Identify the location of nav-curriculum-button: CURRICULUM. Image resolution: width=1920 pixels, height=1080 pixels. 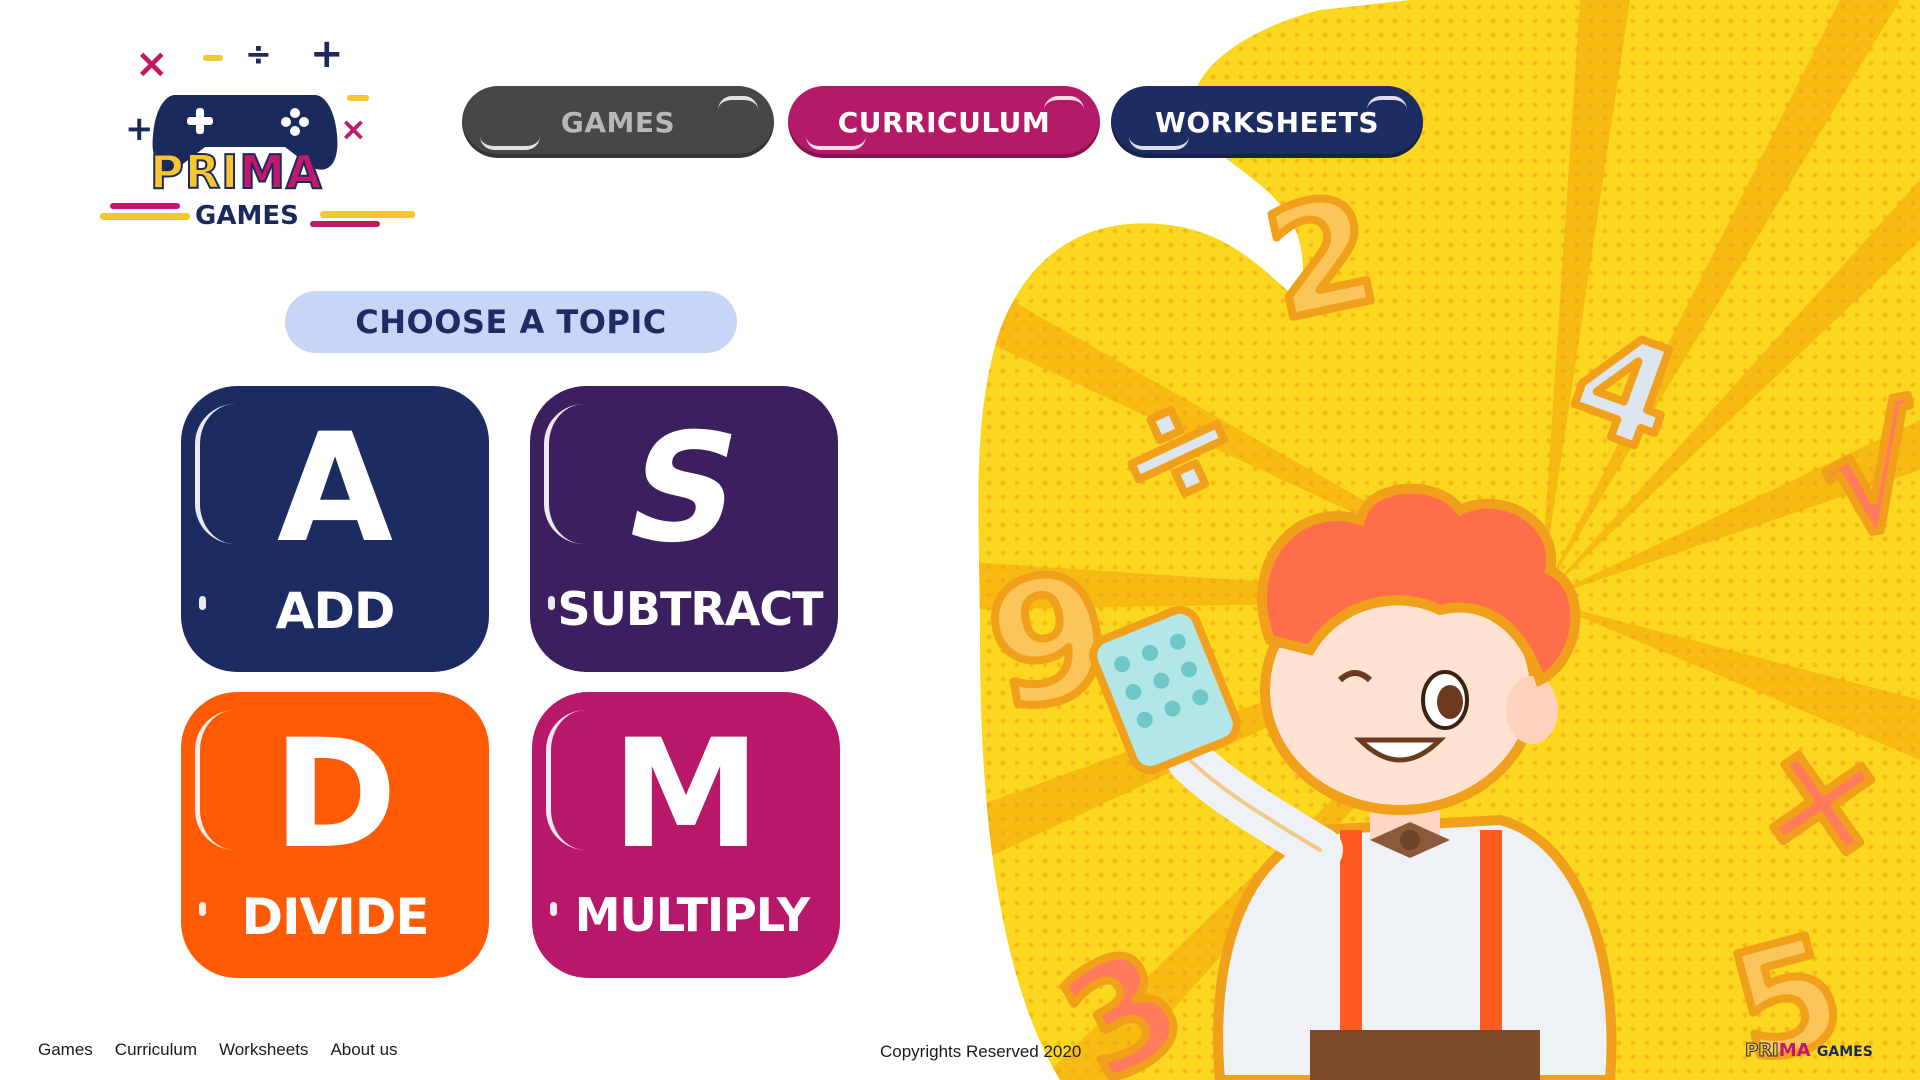
(944, 122).